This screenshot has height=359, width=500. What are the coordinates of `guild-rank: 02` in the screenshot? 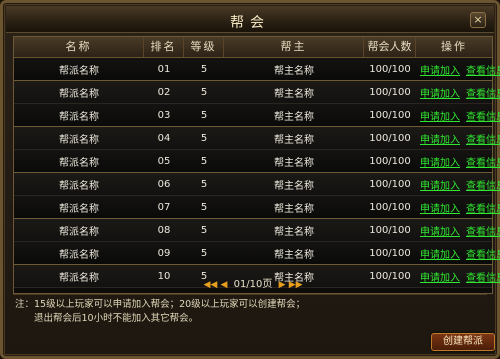 It's located at (164, 92).